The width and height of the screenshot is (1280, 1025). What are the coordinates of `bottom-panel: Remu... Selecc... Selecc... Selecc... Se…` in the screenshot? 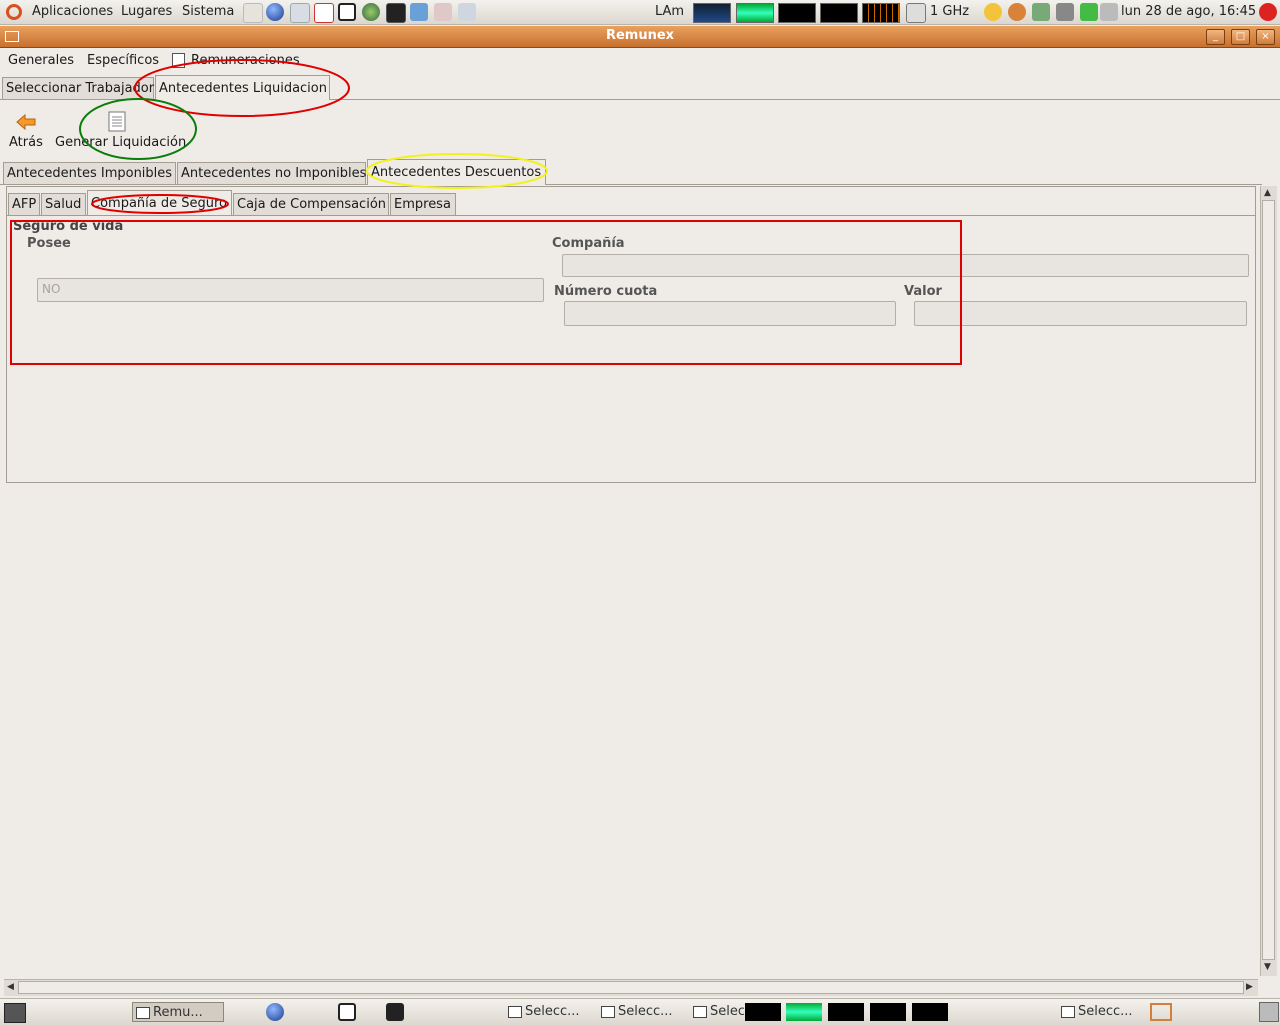 It's located at (640, 1011).